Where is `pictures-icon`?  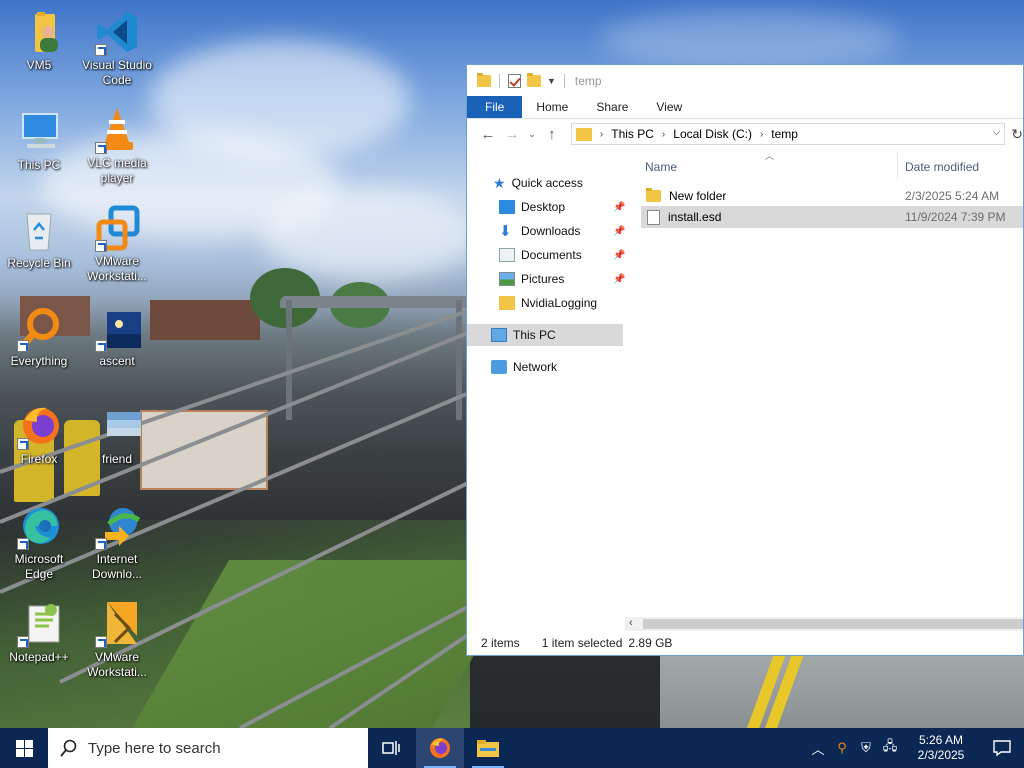 pictures-icon is located at coordinates (507, 279).